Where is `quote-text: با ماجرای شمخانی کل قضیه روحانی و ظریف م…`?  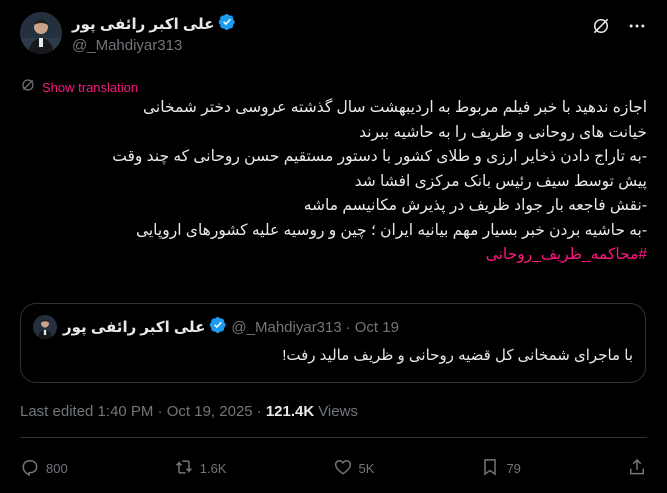 quote-text: با ماجرای شمخانی کل قضیه روحانی و ظریف م… is located at coordinates (457, 355).